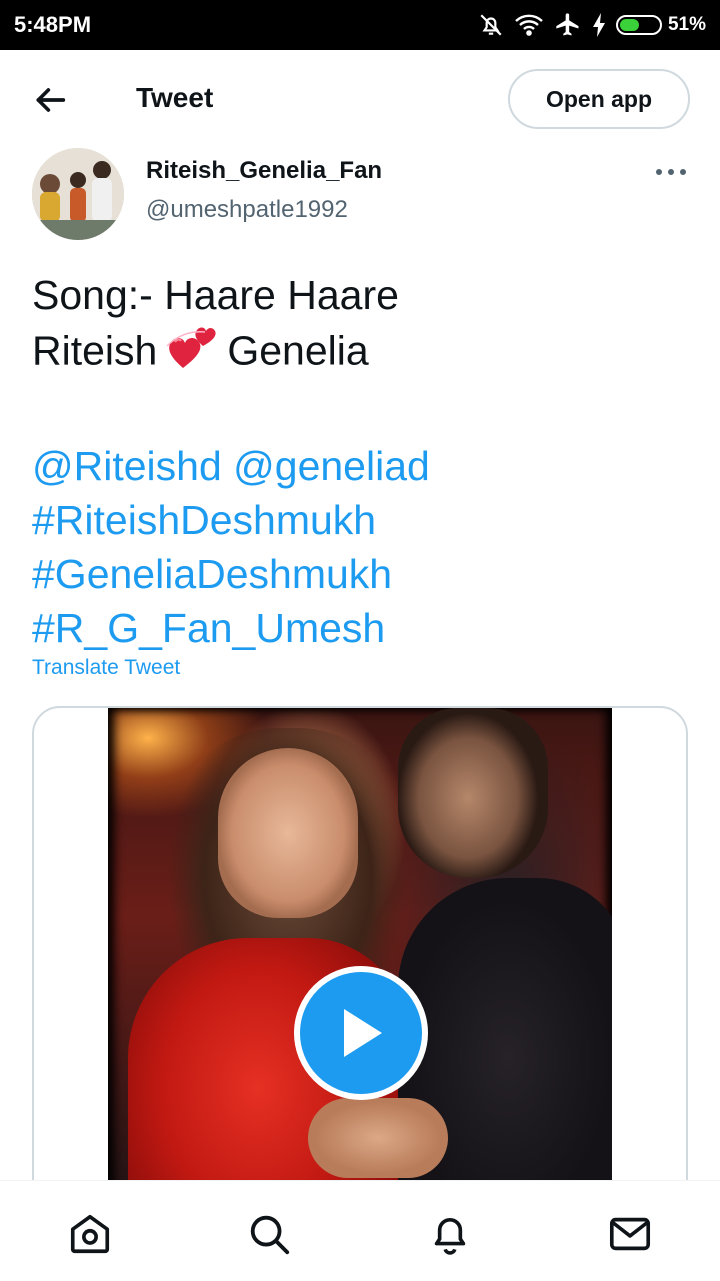 Image resolution: width=720 pixels, height=1281 pixels. What do you see at coordinates (175, 97) in the screenshot?
I see `page-title: Tweet` at bounding box center [175, 97].